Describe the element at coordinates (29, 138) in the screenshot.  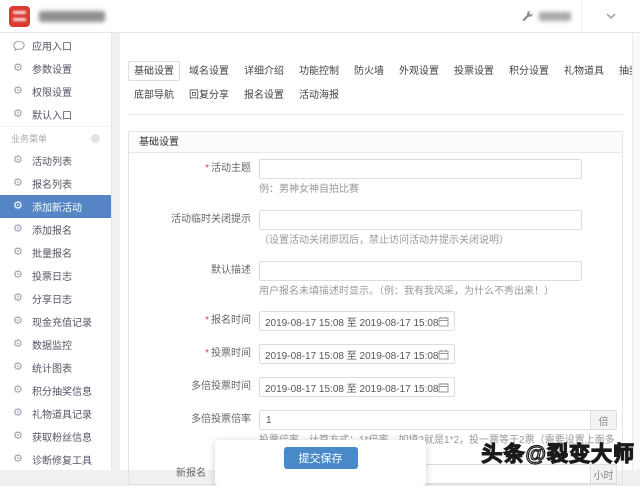
I see `sidebar-section-label: 业务菜单` at that location.